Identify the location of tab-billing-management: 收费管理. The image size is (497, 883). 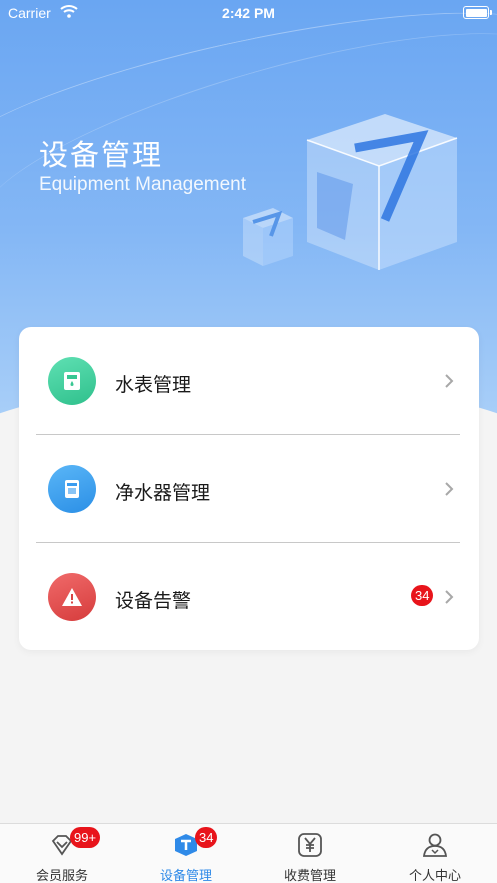
(310, 853).